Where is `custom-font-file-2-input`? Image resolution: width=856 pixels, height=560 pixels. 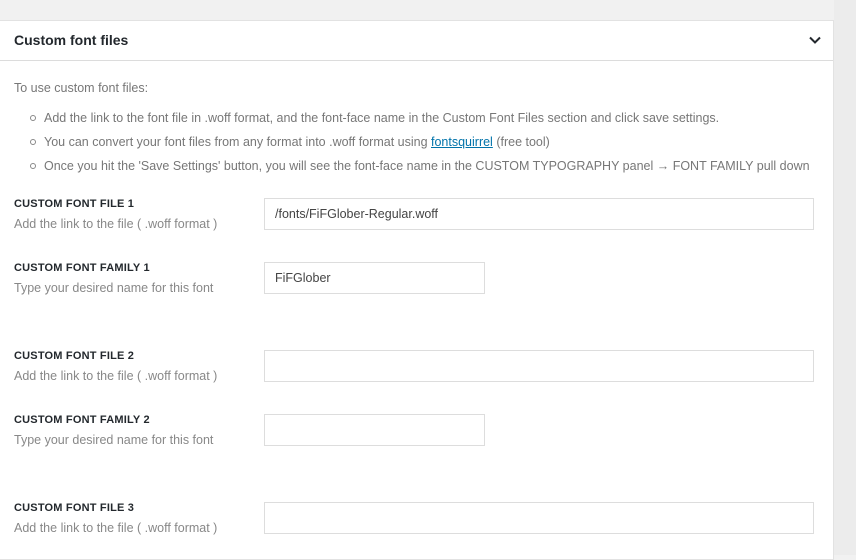
custom-font-file-2-input is located at coordinates (539, 366).